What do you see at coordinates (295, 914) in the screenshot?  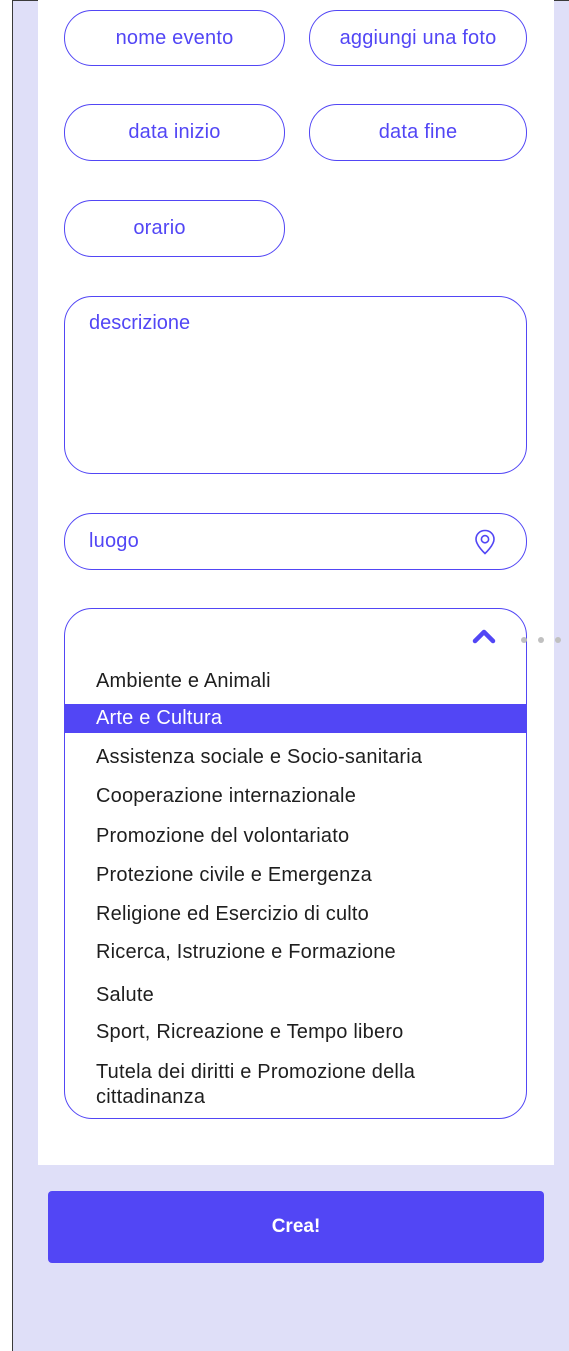 I see `category-option: Religione ed Esercizio di culto` at bounding box center [295, 914].